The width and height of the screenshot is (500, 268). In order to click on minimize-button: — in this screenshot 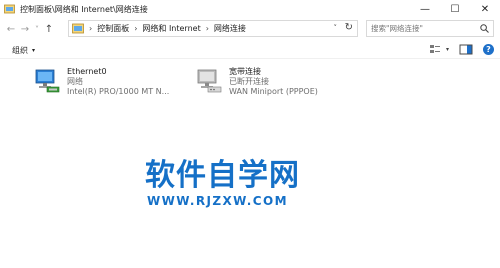, I will do `click(425, 9)`.